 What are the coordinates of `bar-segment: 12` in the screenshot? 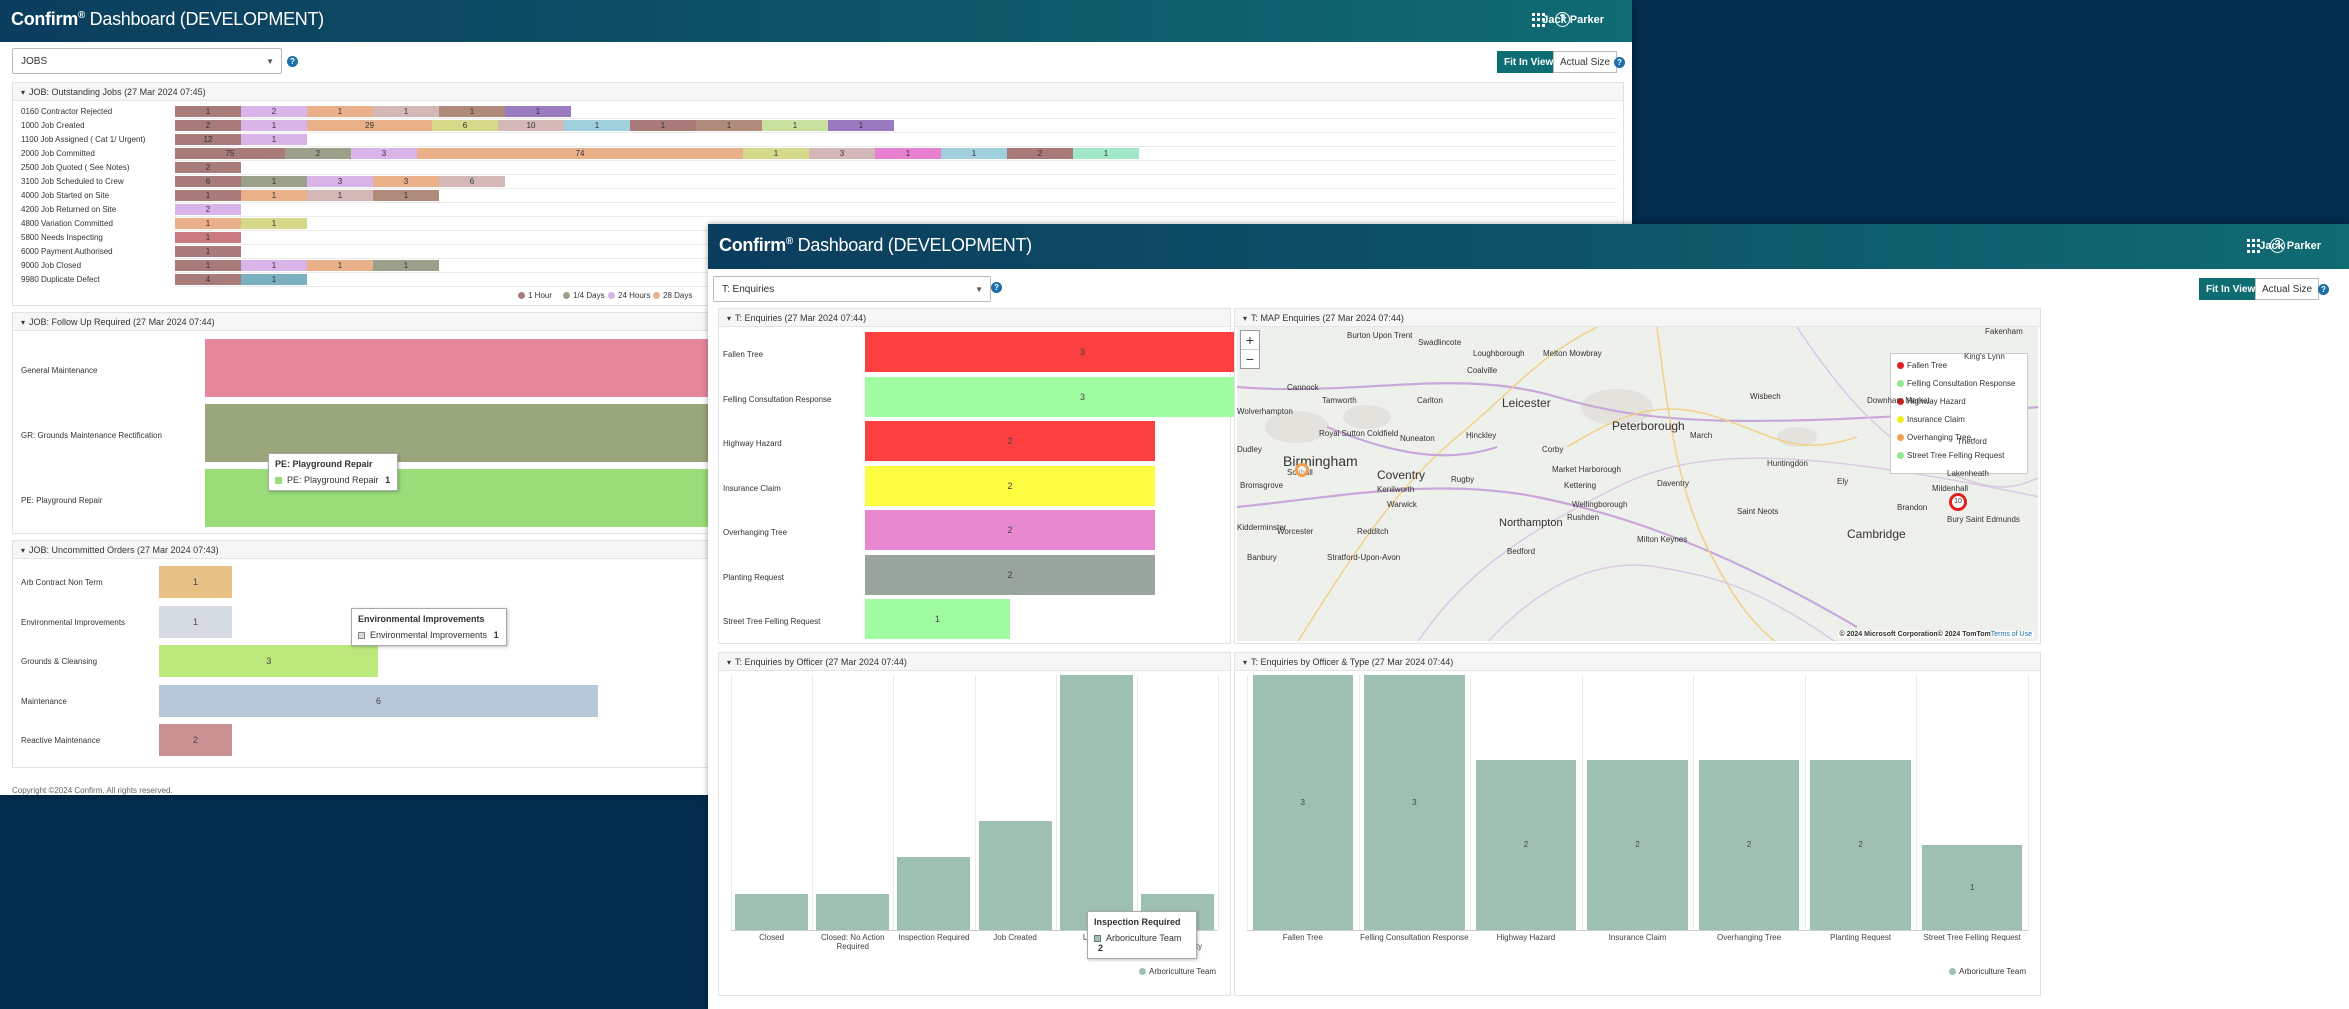 It's located at (208, 139).